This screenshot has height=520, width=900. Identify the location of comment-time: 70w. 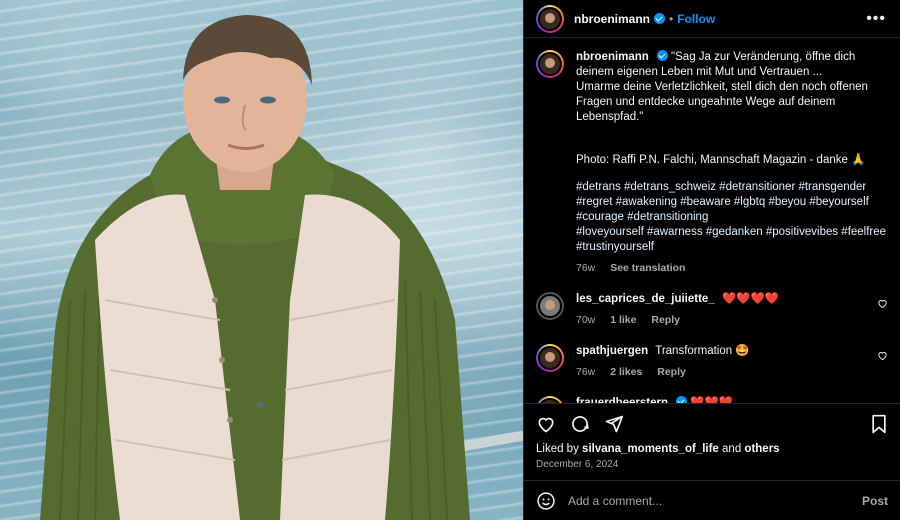
(586, 320).